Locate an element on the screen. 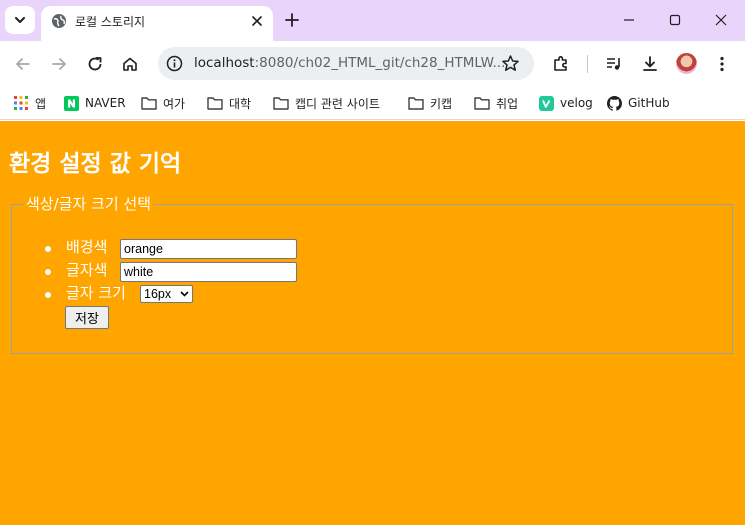 The height and width of the screenshot is (525, 745). toolbar-divider is located at coordinates (587, 64).